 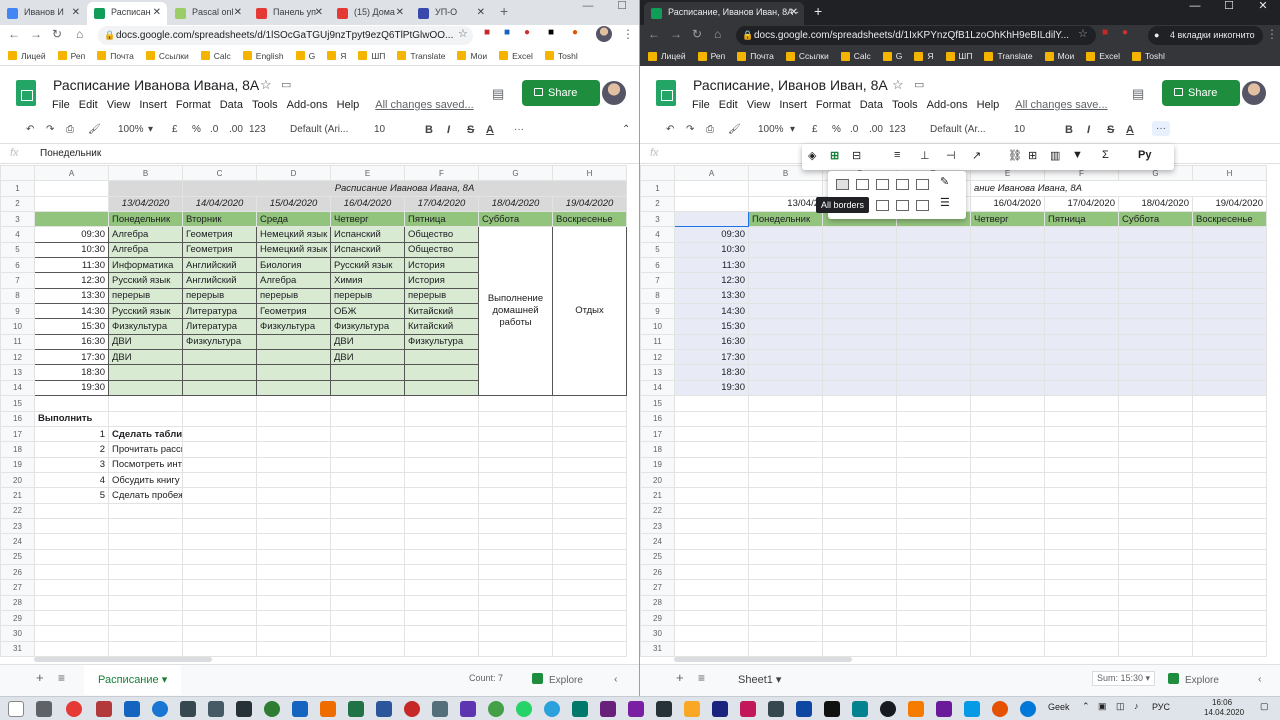 I want to click on grid-cell: перерыв, so click(x=145, y=296).